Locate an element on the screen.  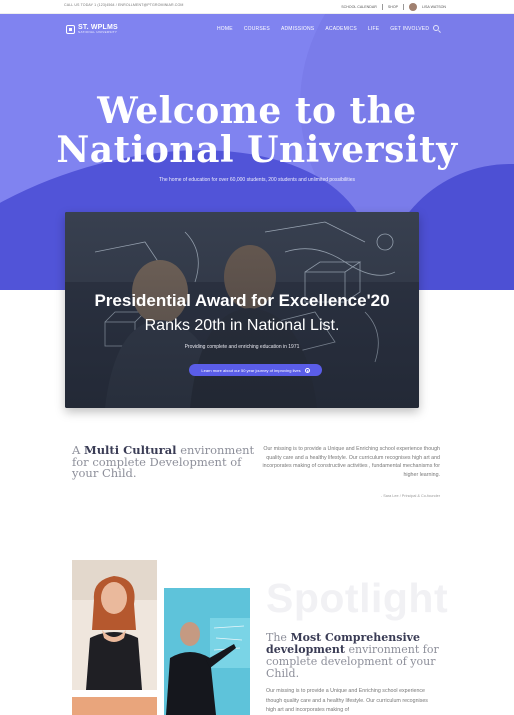
signature: - Sara Lee / Principal & Co-founder is located at coordinates (410, 496).